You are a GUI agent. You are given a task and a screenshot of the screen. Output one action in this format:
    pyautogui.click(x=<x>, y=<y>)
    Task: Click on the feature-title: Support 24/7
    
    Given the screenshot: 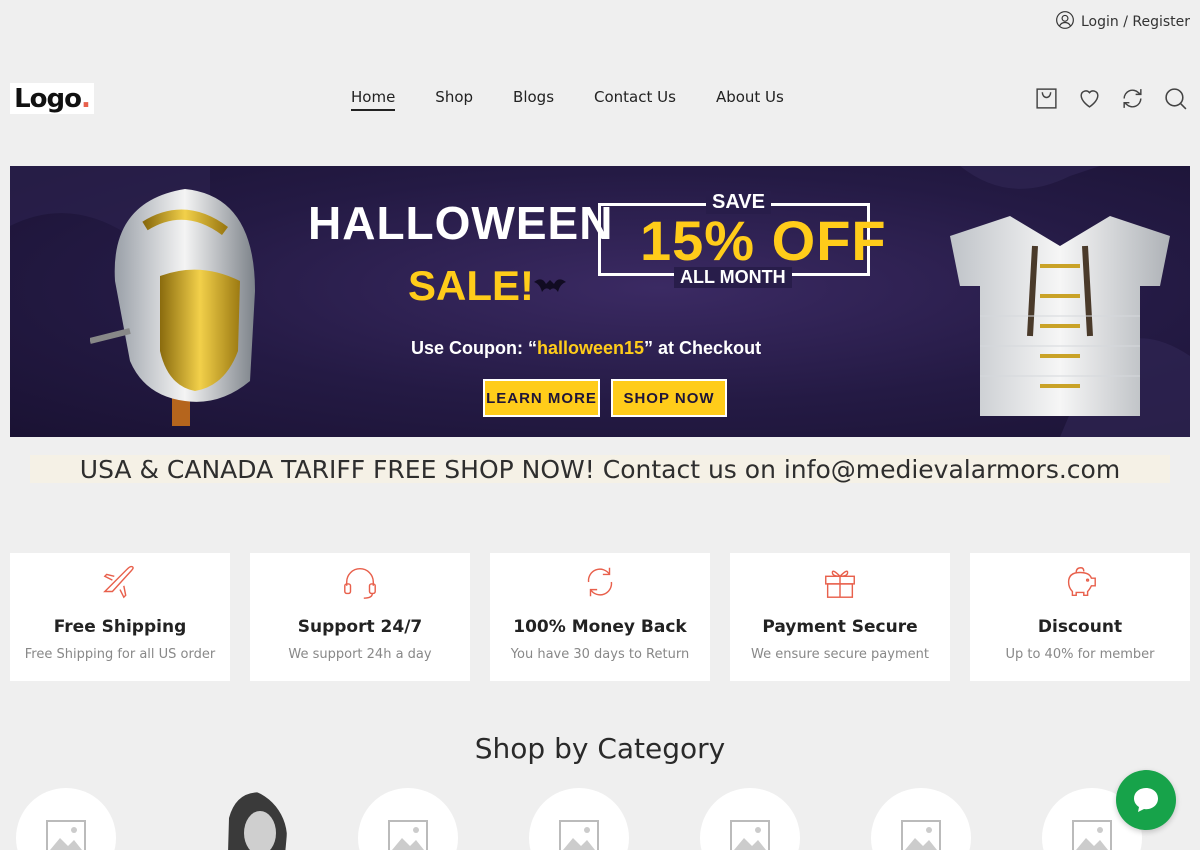 What is the action you would take?
    pyautogui.click(x=360, y=627)
    